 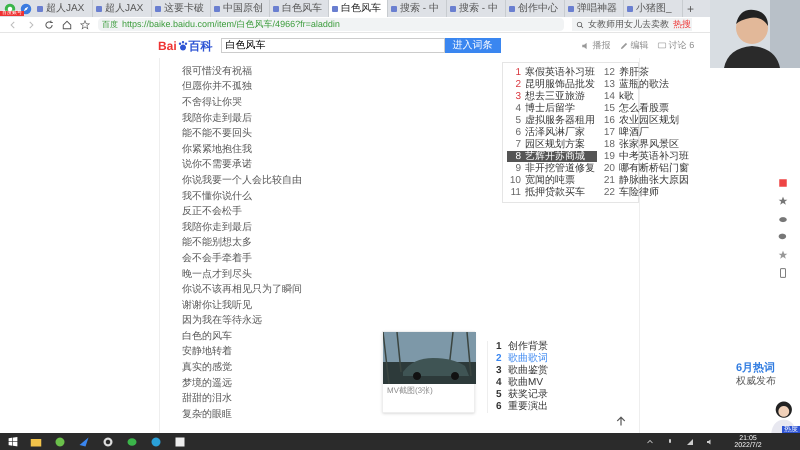 I want to click on catalog-item: 2 歌曲歌词, so click(x=522, y=359).